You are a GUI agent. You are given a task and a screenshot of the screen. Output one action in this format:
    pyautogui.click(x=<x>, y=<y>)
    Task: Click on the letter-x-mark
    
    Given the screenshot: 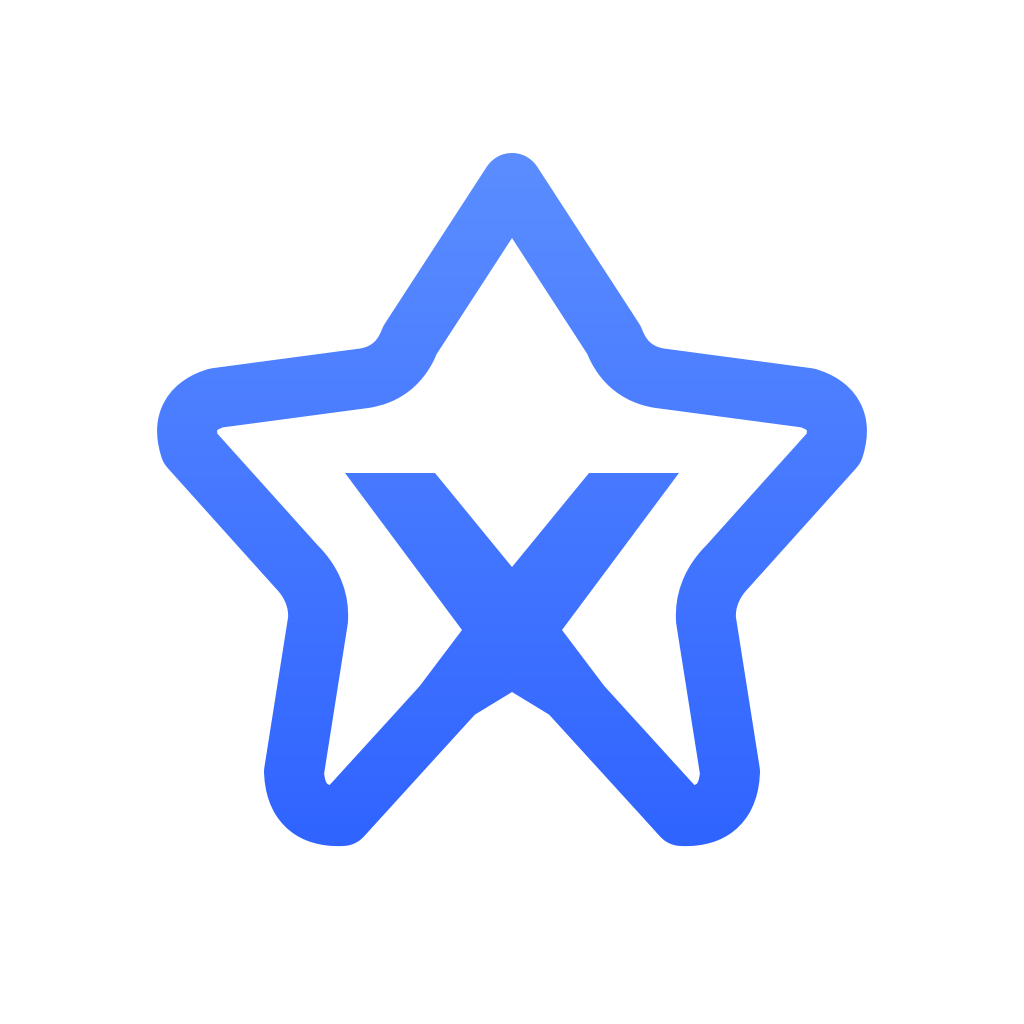 What is the action you would take?
    pyautogui.click(x=512, y=628)
    